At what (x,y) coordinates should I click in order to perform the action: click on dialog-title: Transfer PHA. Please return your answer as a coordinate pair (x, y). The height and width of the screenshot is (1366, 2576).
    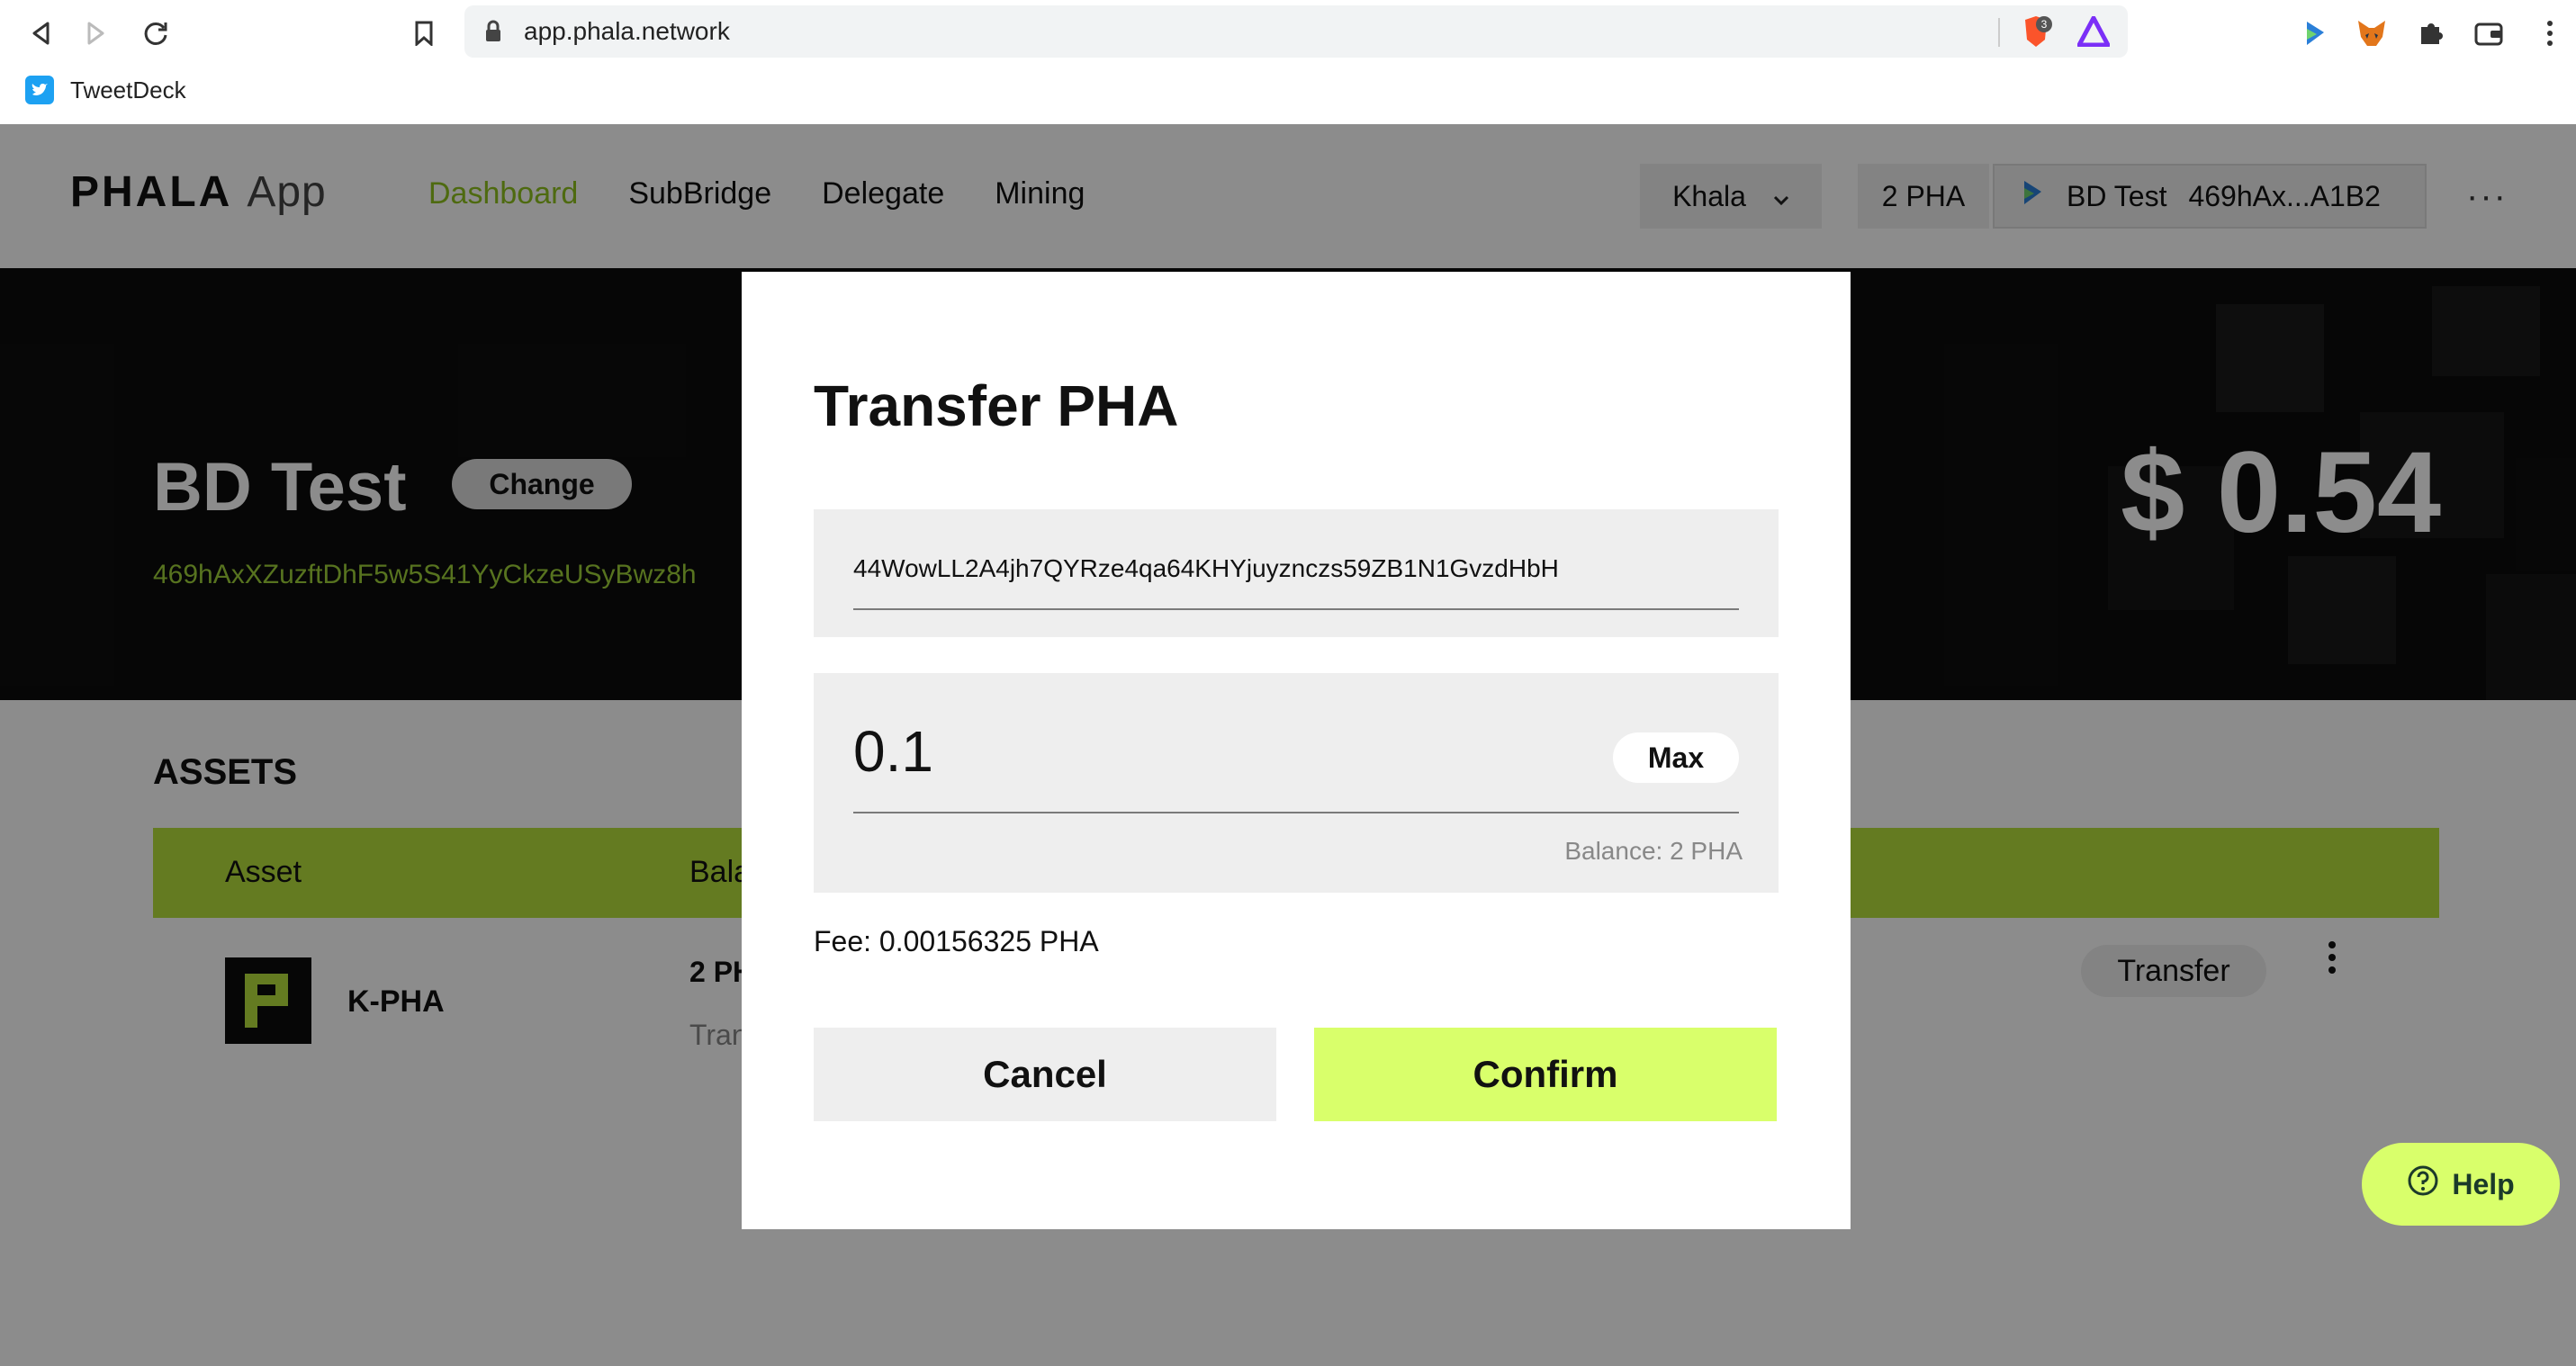
    Looking at the image, I should click on (996, 405).